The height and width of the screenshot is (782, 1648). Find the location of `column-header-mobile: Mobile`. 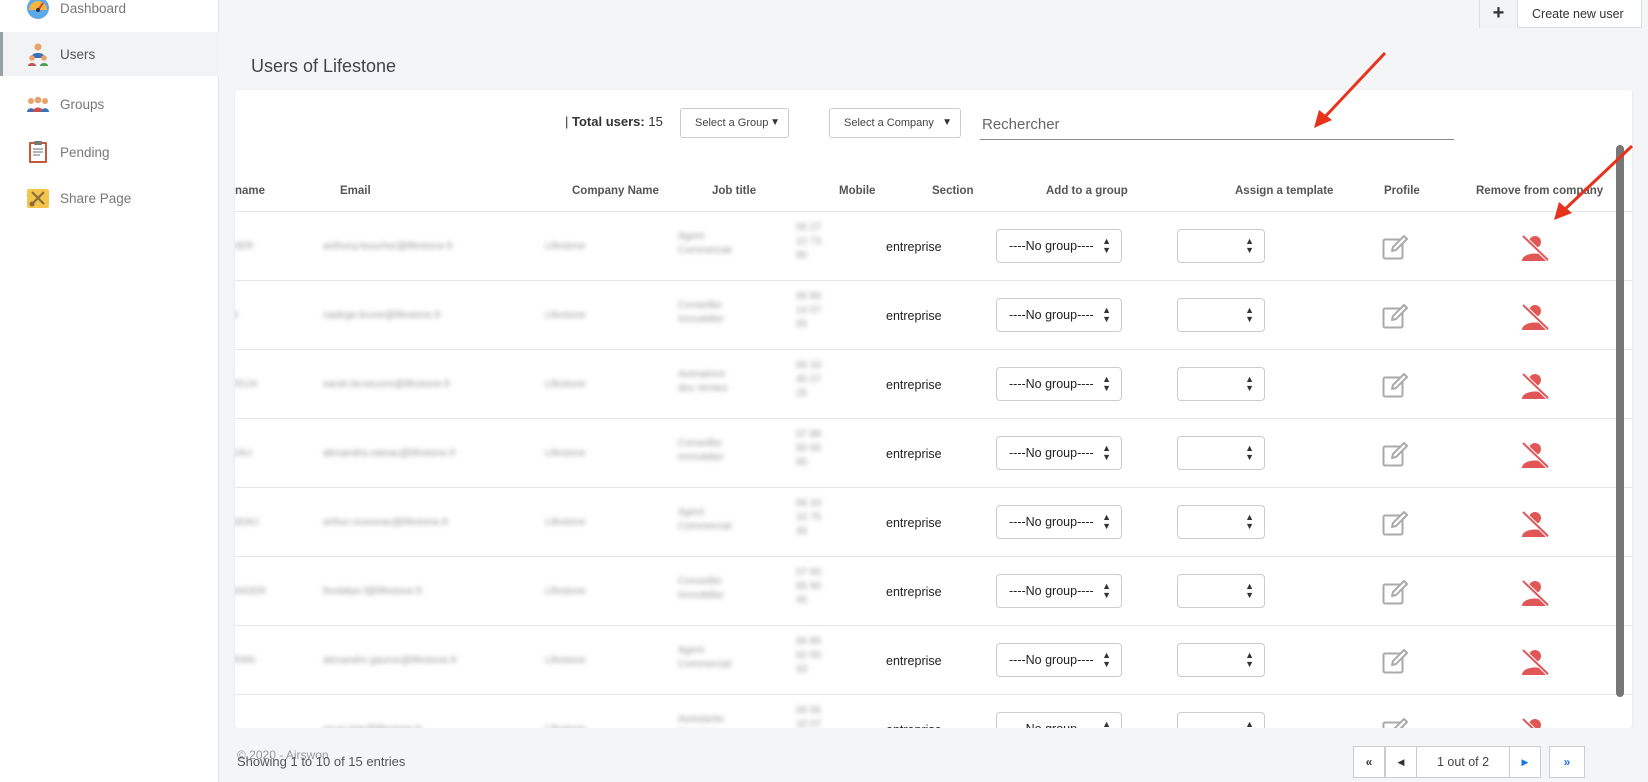

column-header-mobile: Mobile is located at coordinates (857, 191).